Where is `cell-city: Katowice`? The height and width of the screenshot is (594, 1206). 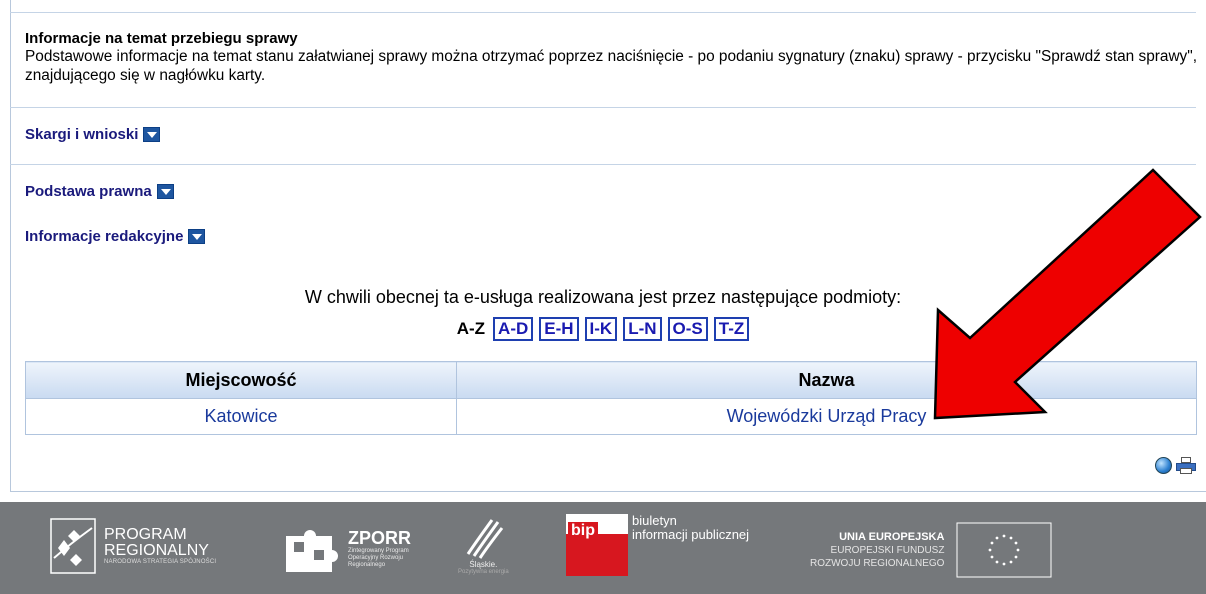 cell-city: Katowice is located at coordinates (241, 416).